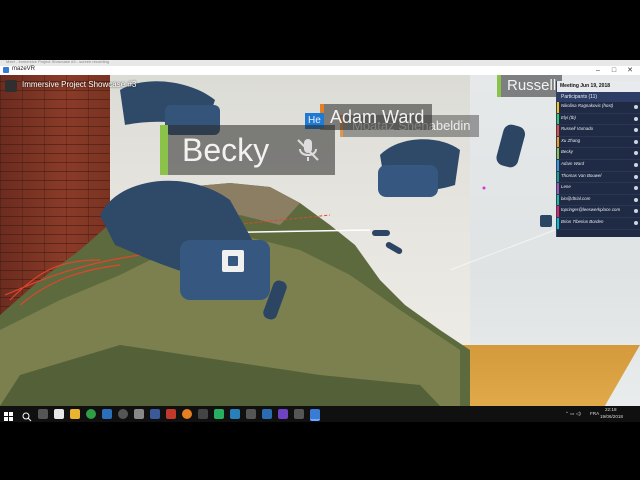 The height and width of the screenshot is (480, 640). I want to click on participant-name: Thomas Van Bouwel, so click(581, 175).